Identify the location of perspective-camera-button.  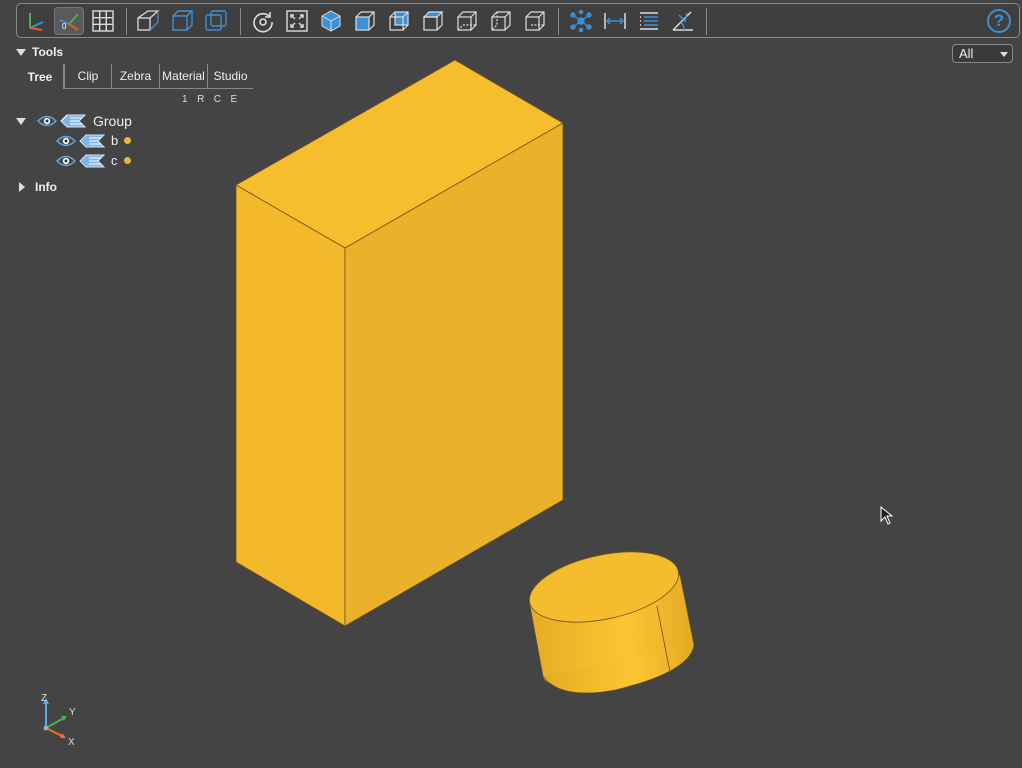
(148, 21).